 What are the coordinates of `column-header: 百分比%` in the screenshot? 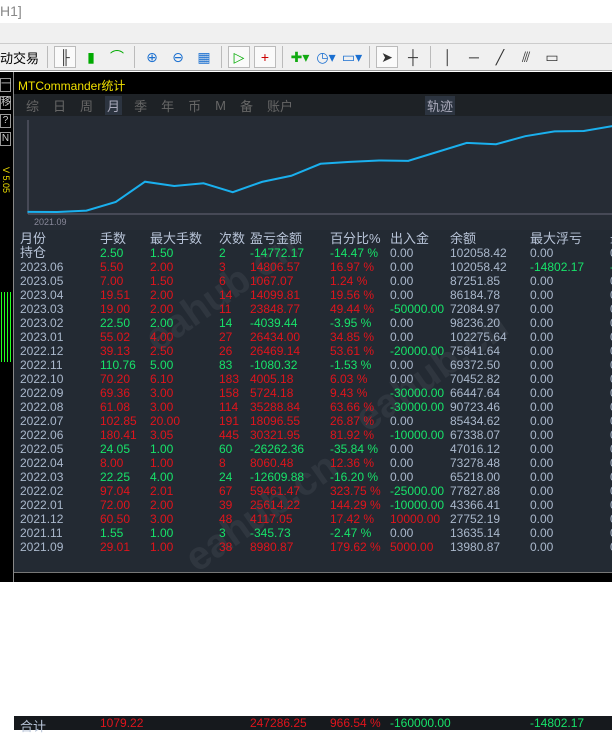 It's located at (355, 238).